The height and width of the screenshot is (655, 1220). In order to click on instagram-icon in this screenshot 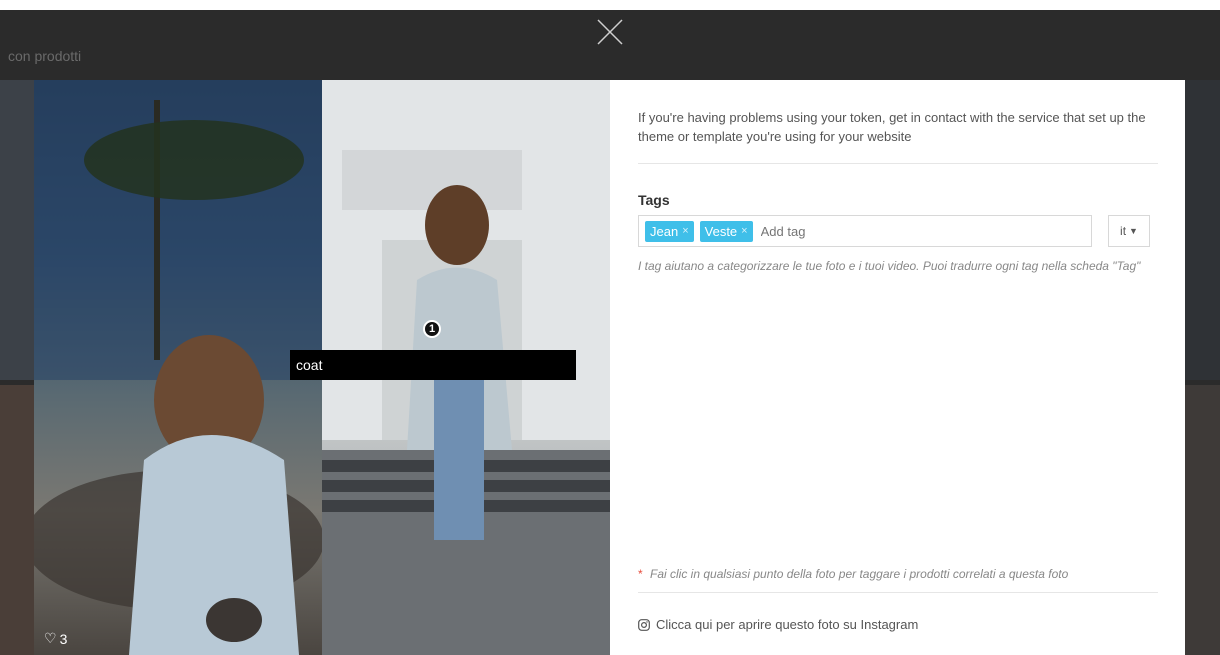, I will do `click(644, 624)`.